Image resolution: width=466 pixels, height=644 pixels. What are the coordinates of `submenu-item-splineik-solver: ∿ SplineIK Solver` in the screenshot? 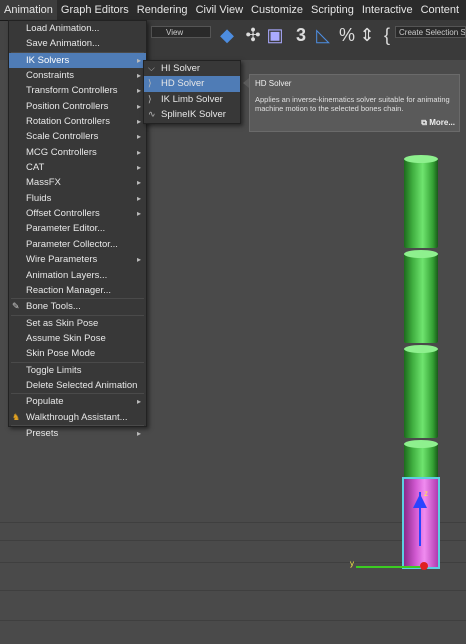 It's located at (192, 114).